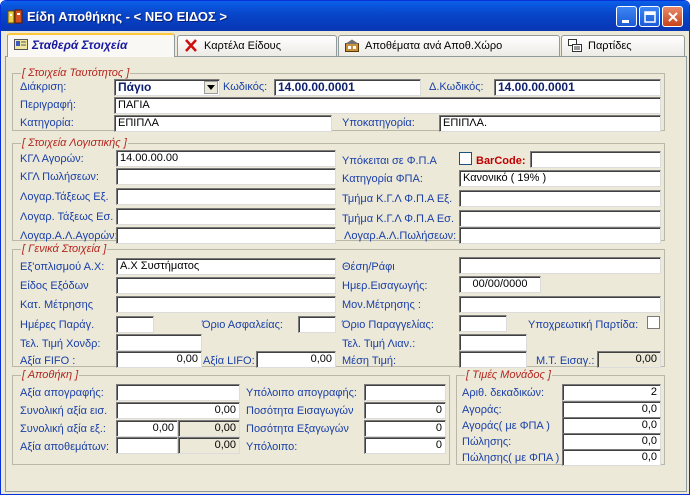 This screenshot has width=690, height=495. Describe the element at coordinates (64, 249) in the screenshot. I see `group-legend: [ Γενικά Στοιχεία ]` at that location.